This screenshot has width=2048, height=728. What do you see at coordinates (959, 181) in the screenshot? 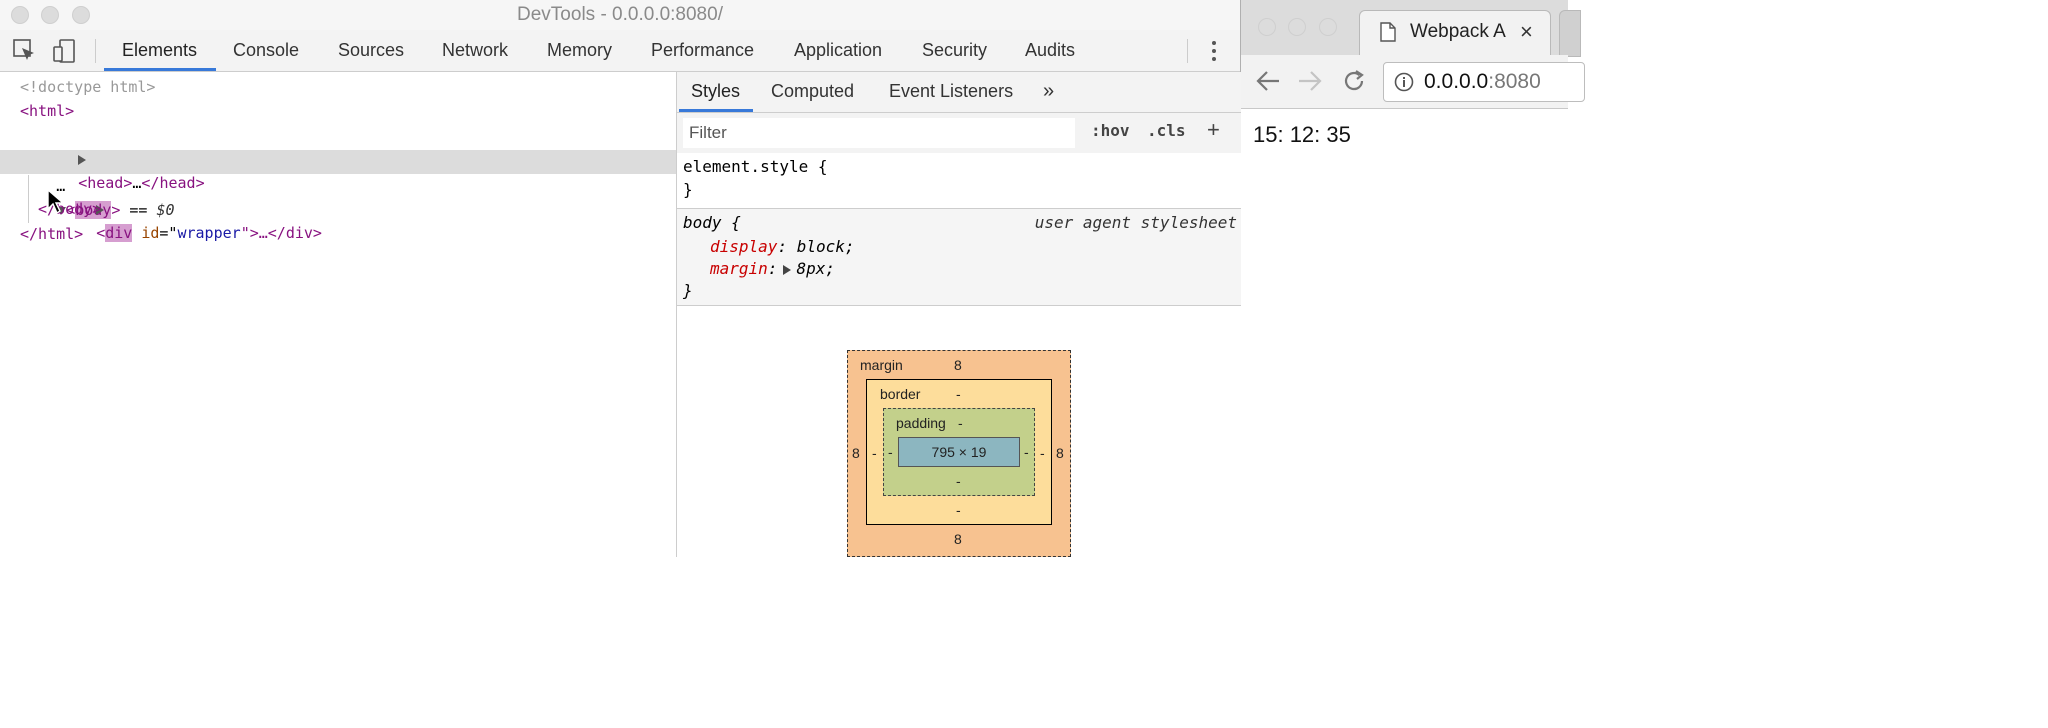
I see `element-style-rule: element.style { }` at bounding box center [959, 181].